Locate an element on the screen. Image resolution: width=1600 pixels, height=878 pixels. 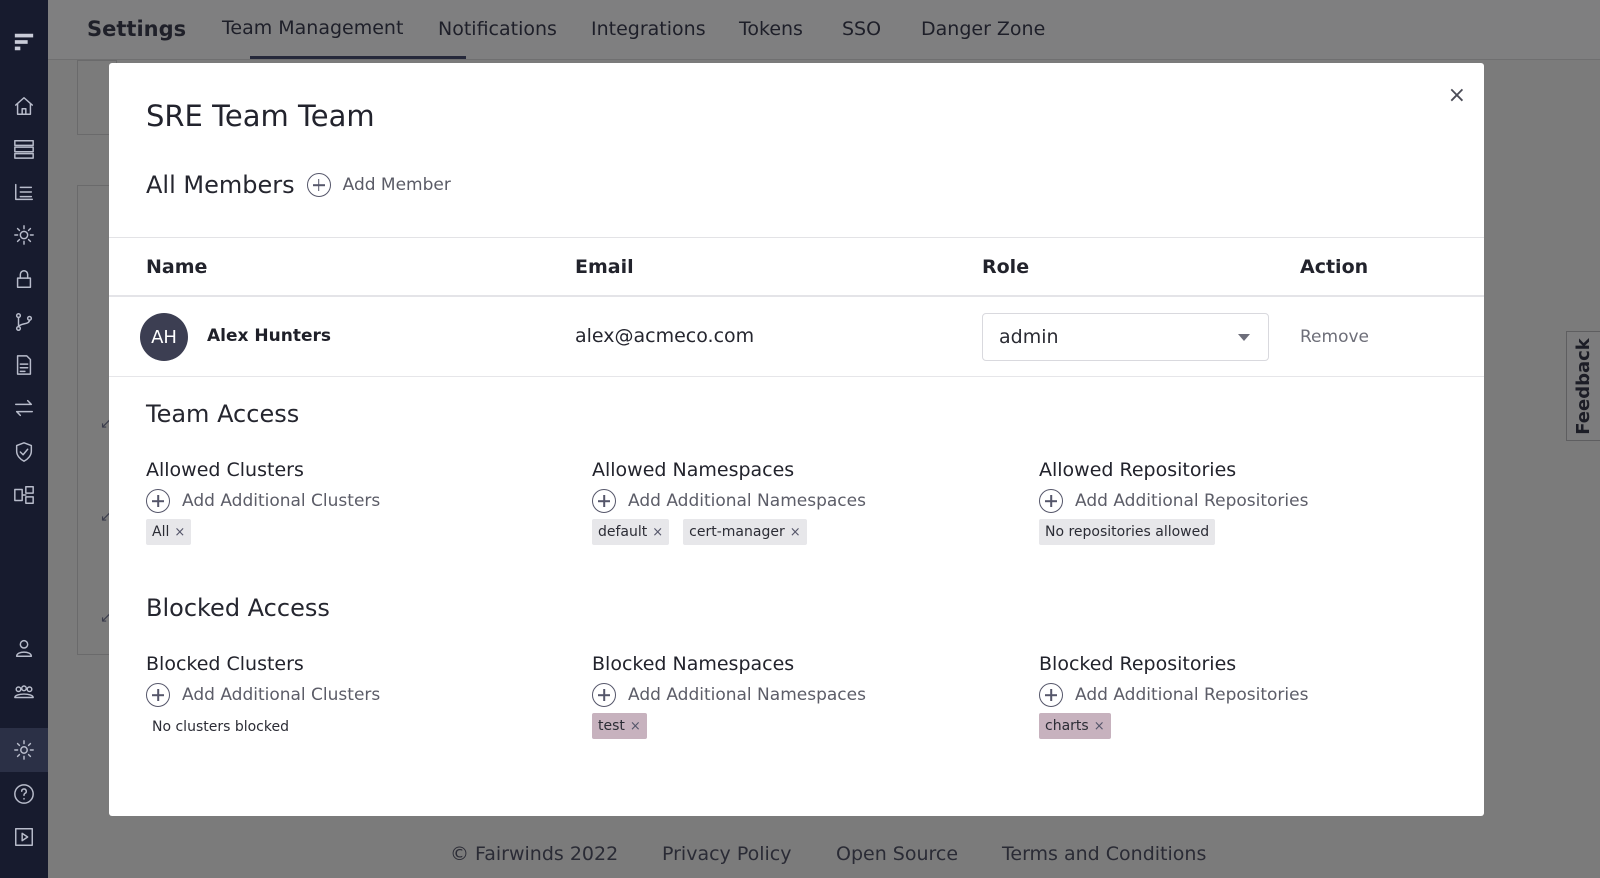
add-member-button: Add Member is located at coordinates (378, 185).